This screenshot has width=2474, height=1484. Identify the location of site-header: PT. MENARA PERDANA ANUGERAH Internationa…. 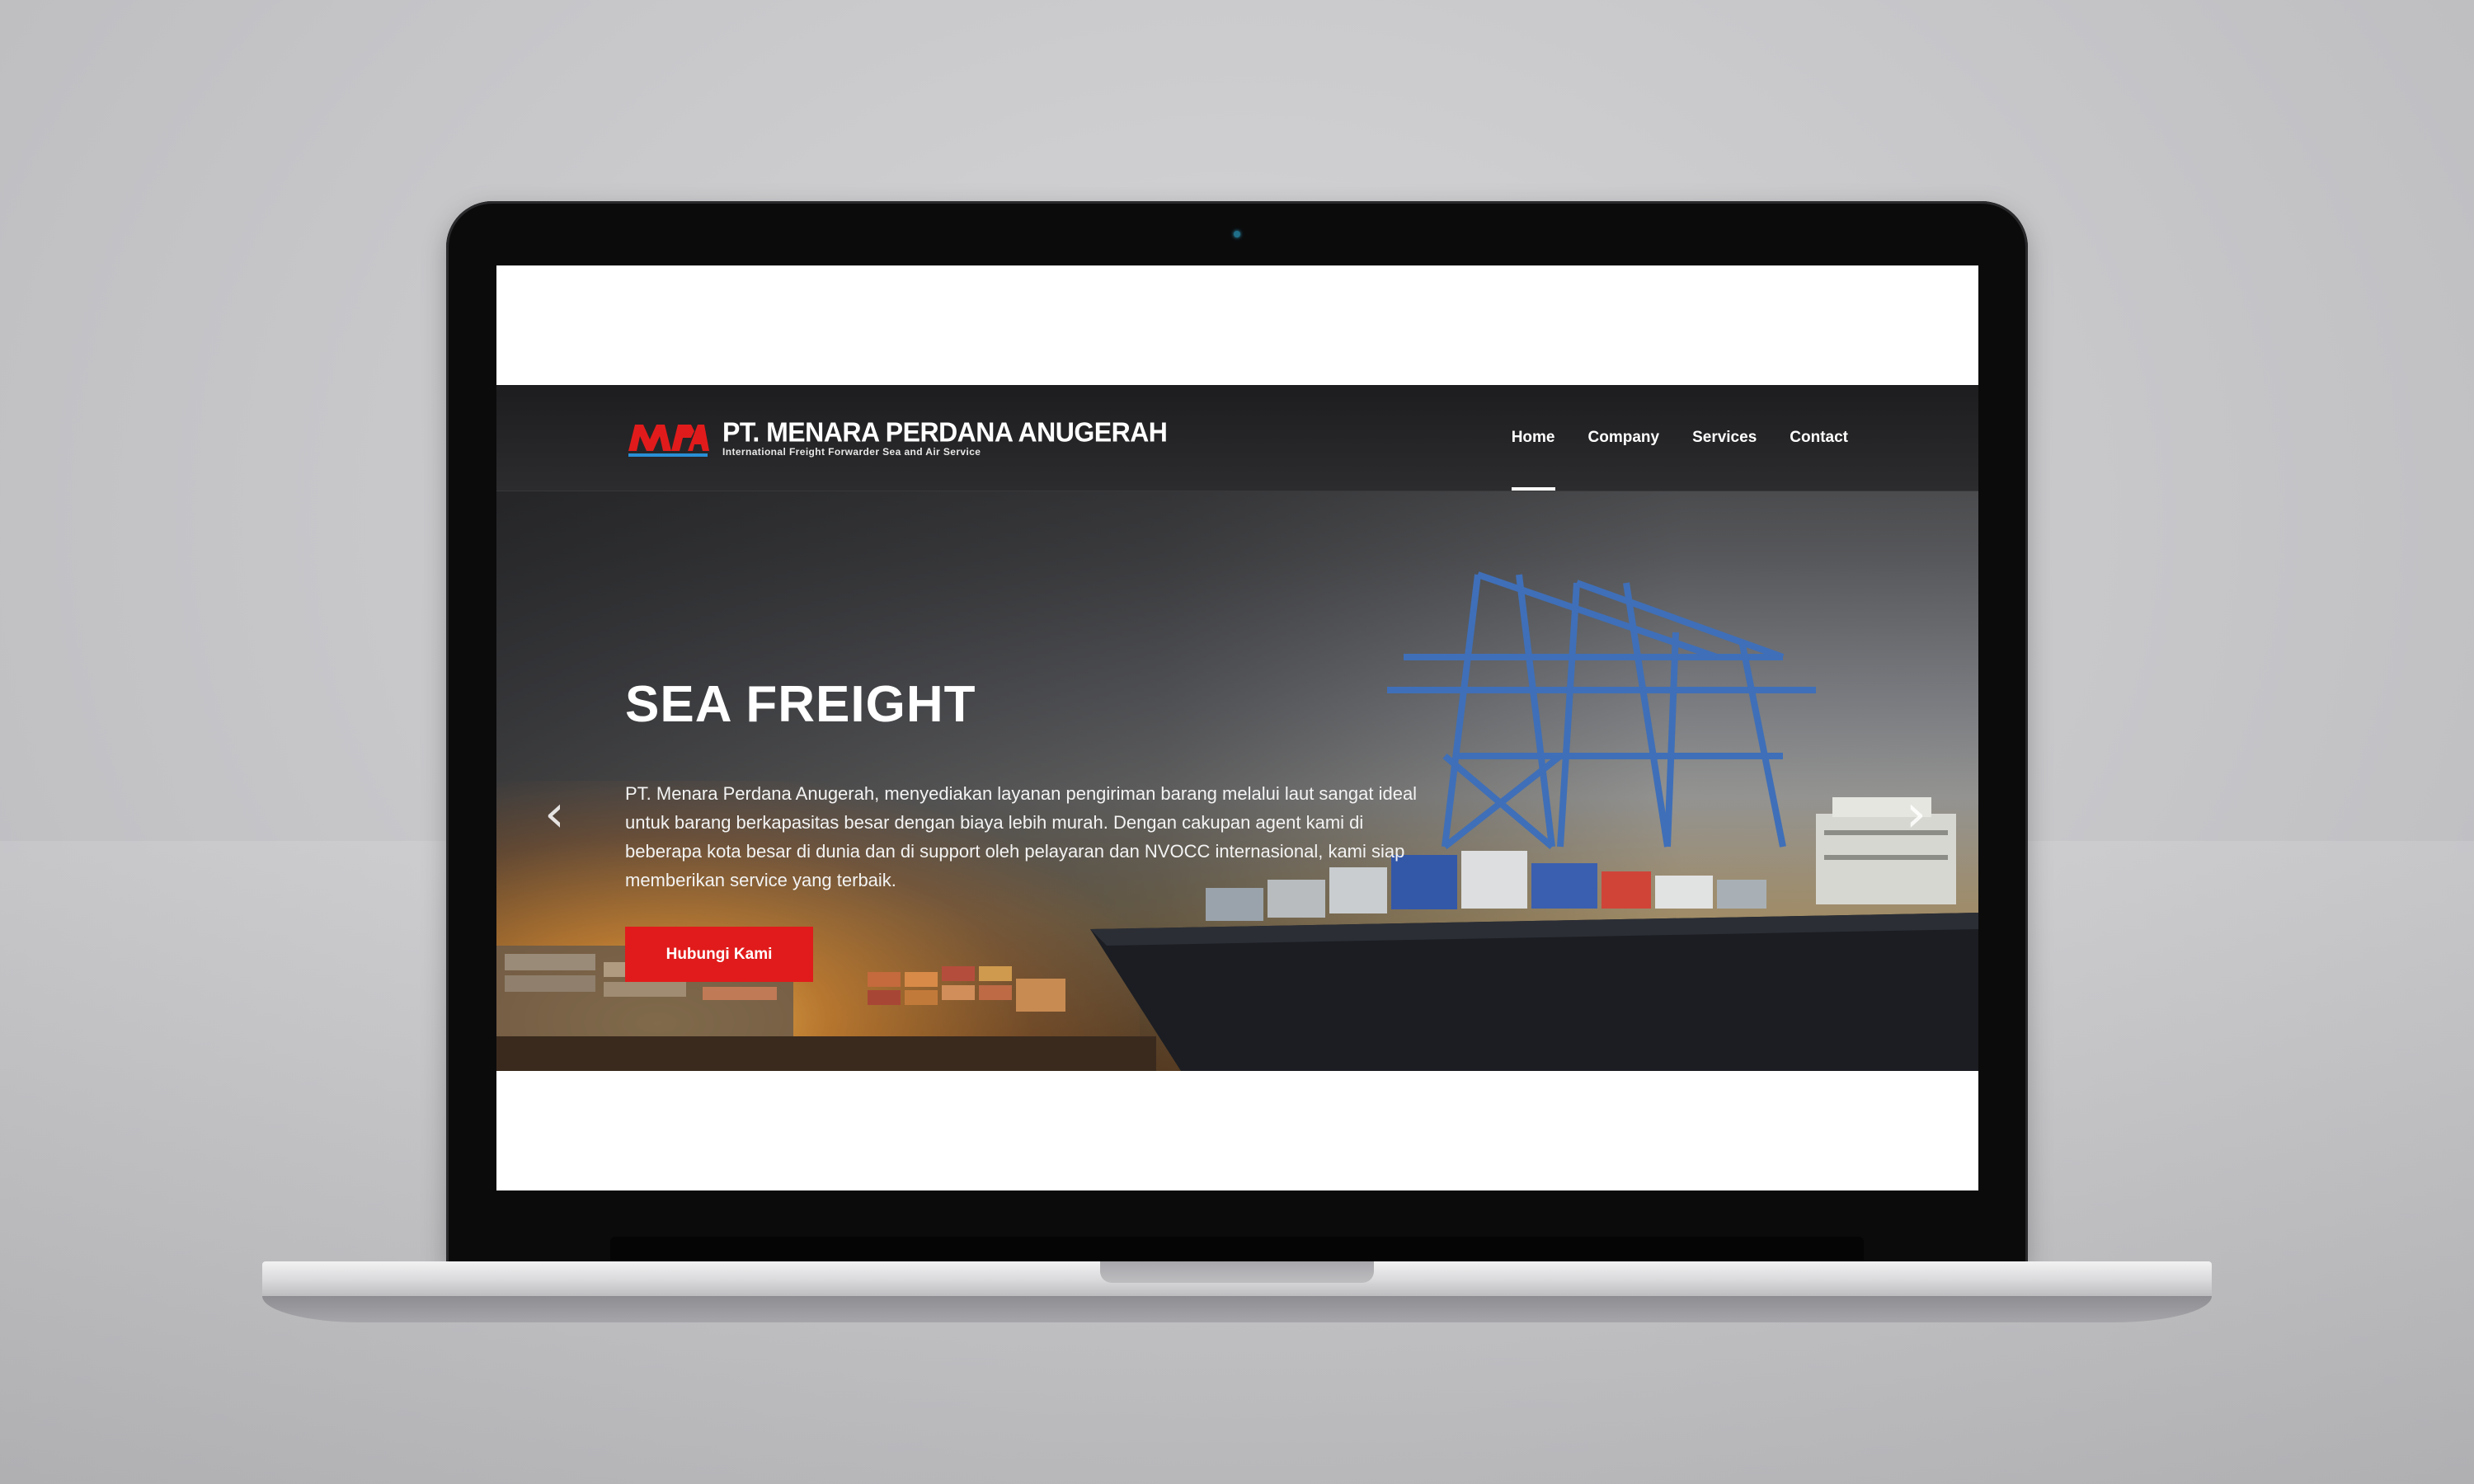
(1237, 438).